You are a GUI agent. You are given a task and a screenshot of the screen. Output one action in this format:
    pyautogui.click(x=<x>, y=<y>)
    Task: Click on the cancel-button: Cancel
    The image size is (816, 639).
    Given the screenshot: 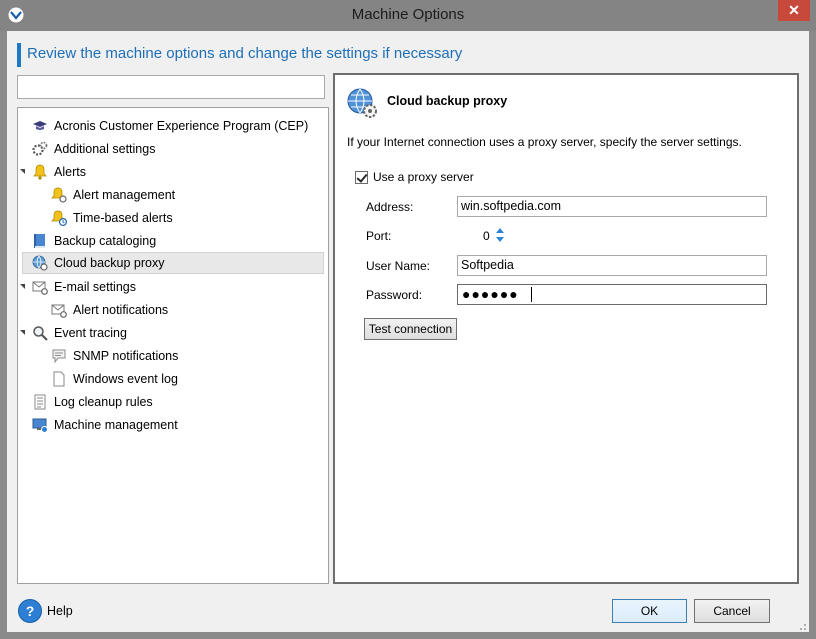 What is the action you would take?
    pyautogui.click(x=732, y=611)
    